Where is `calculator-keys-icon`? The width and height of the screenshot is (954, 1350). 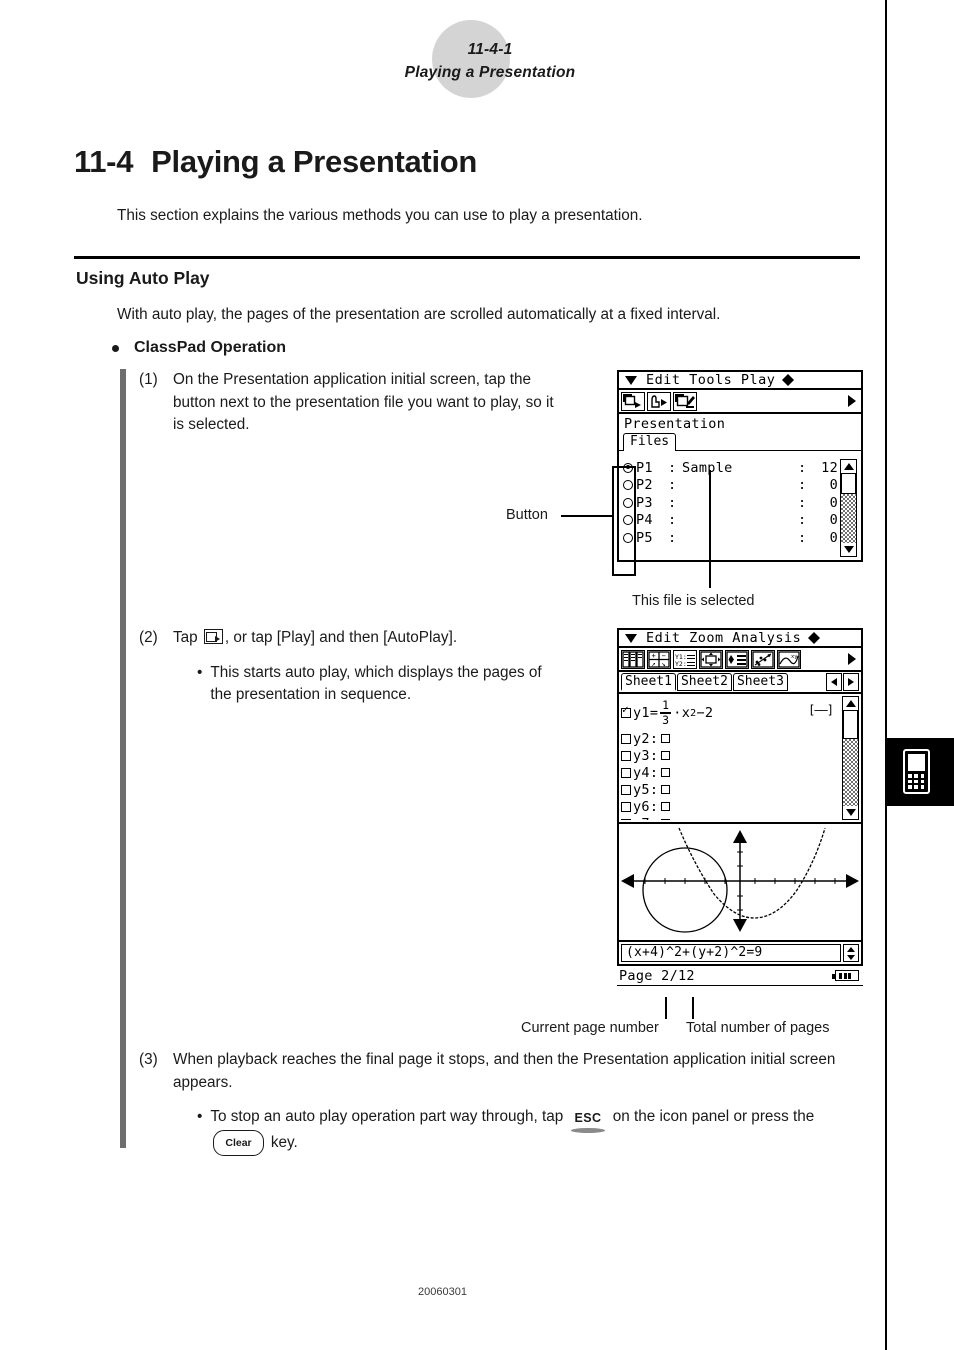
calculator-keys-icon is located at coordinates (916, 781).